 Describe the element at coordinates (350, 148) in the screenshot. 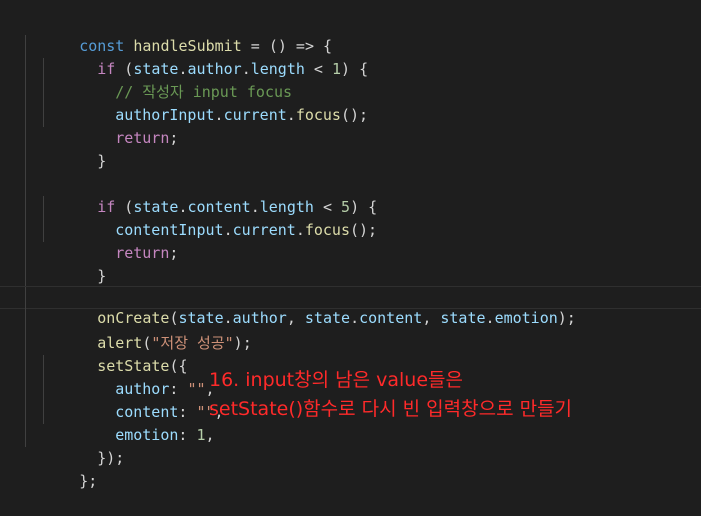

I see `code-line-6: }` at that location.